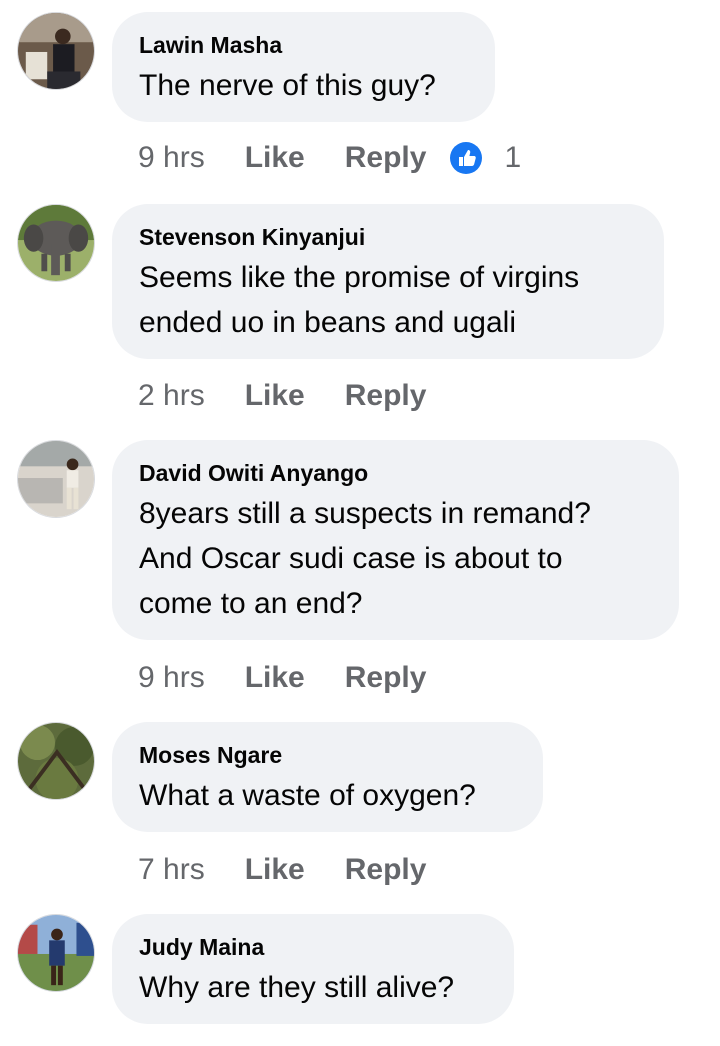 The width and height of the screenshot is (720, 1046). What do you see at coordinates (466, 158) in the screenshot?
I see `like-thumb-icon` at bounding box center [466, 158].